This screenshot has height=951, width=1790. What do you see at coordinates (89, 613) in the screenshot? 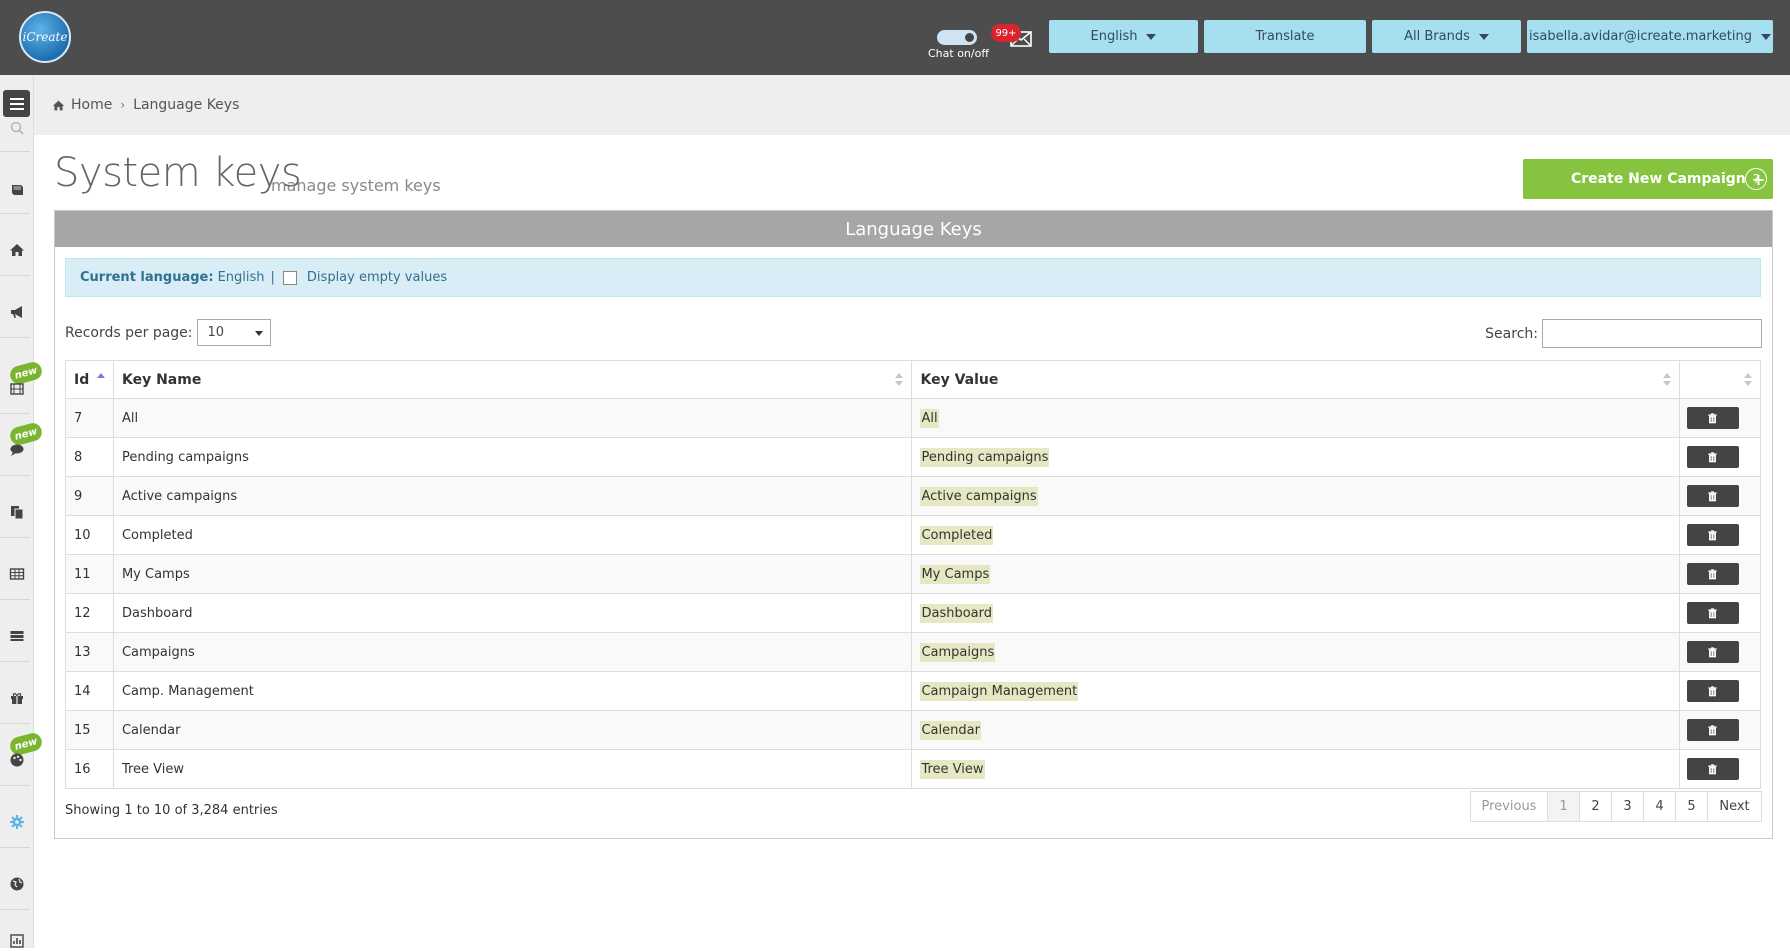
I see `cell-id: 12` at bounding box center [89, 613].